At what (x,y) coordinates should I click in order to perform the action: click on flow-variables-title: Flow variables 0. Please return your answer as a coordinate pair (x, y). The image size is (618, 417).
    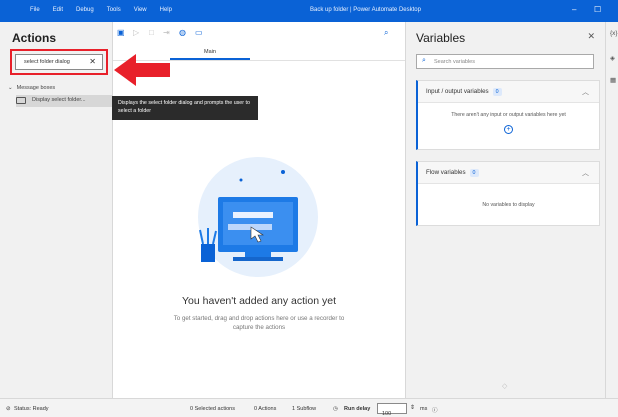
    Looking at the image, I should click on (452, 173).